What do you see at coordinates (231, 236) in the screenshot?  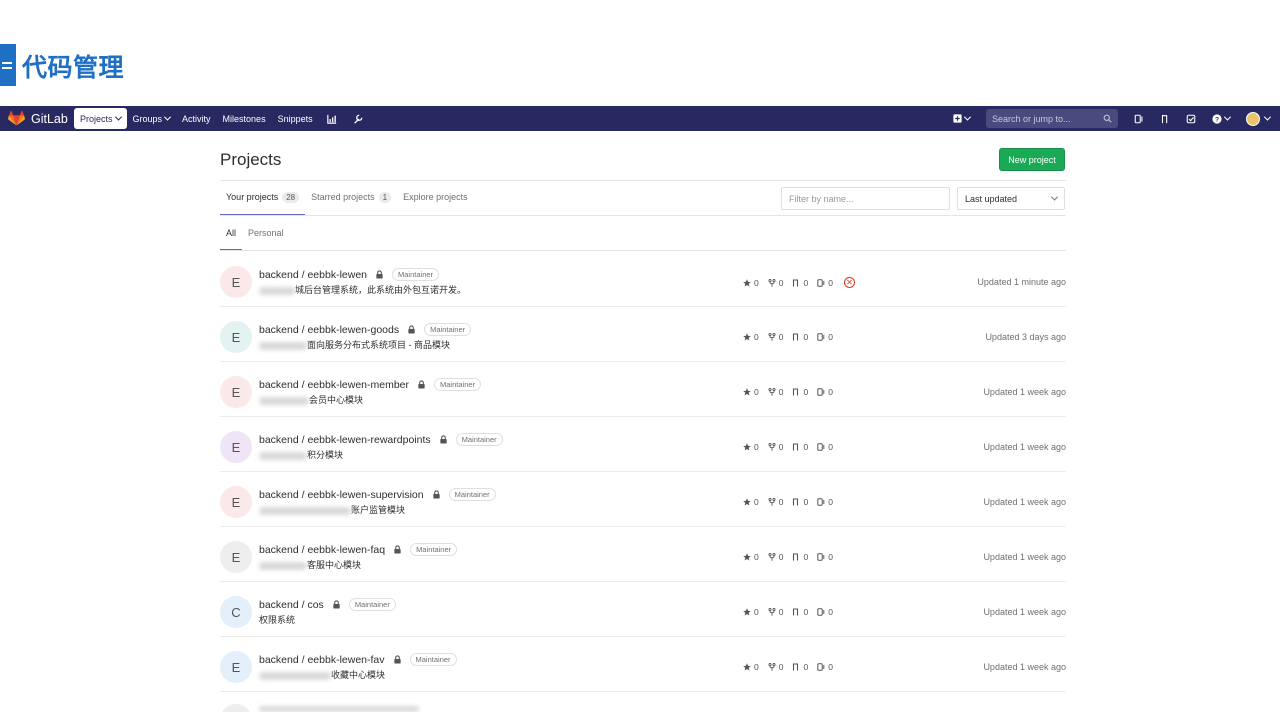 I see `subtab-all: All` at bounding box center [231, 236].